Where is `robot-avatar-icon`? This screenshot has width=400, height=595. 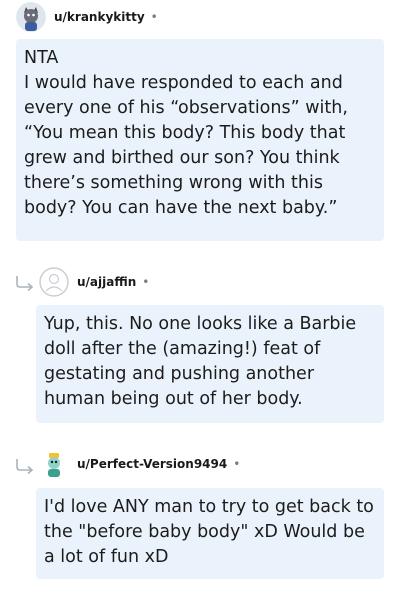 robot-avatar-icon is located at coordinates (54, 464).